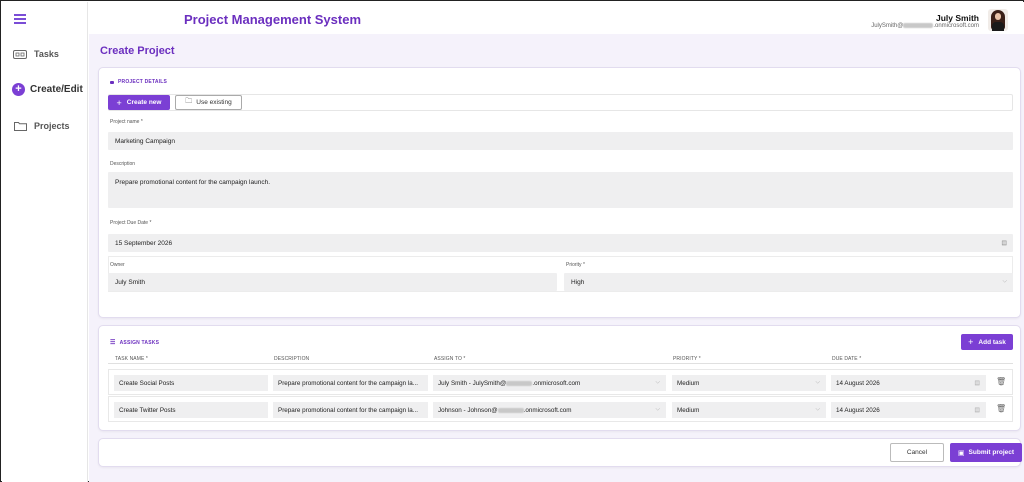  What do you see at coordinates (126, 122) in the screenshot?
I see `project-name-label: Project name *` at bounding box center [126, 122].